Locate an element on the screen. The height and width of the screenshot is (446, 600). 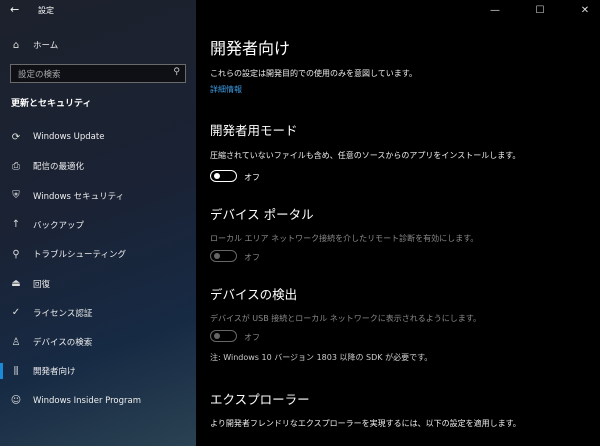
sidebar-item-label: 配信の最適化 is located at coordinates (59, 167).